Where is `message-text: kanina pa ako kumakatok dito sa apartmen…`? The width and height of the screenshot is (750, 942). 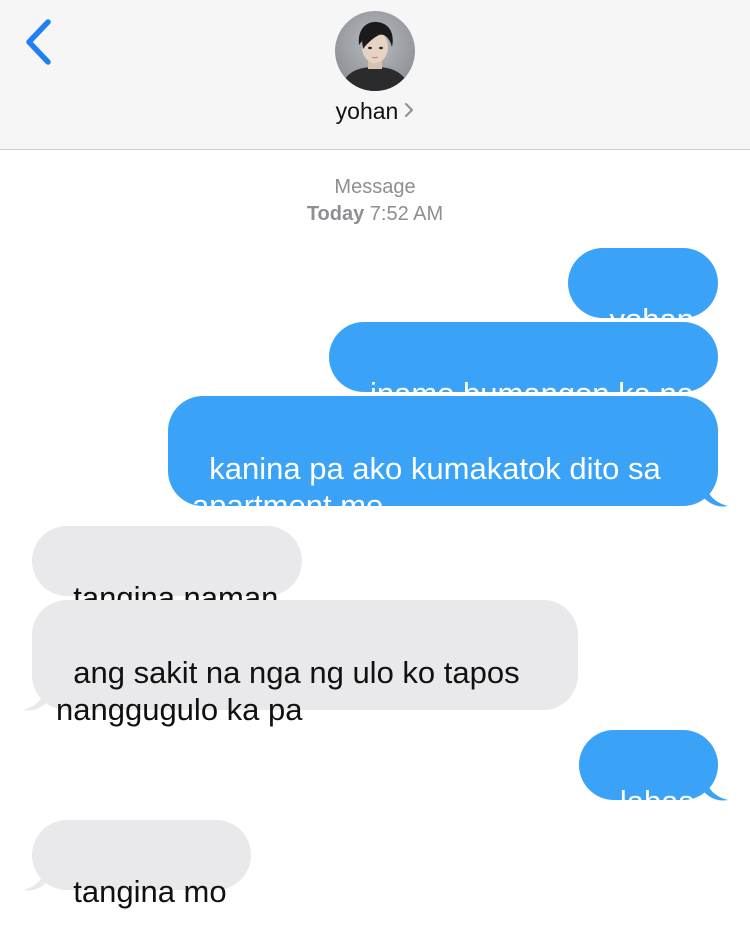 message-text: kanina pa ako kumakatok dito sa apartmen… is located at coordinates (426, 487).